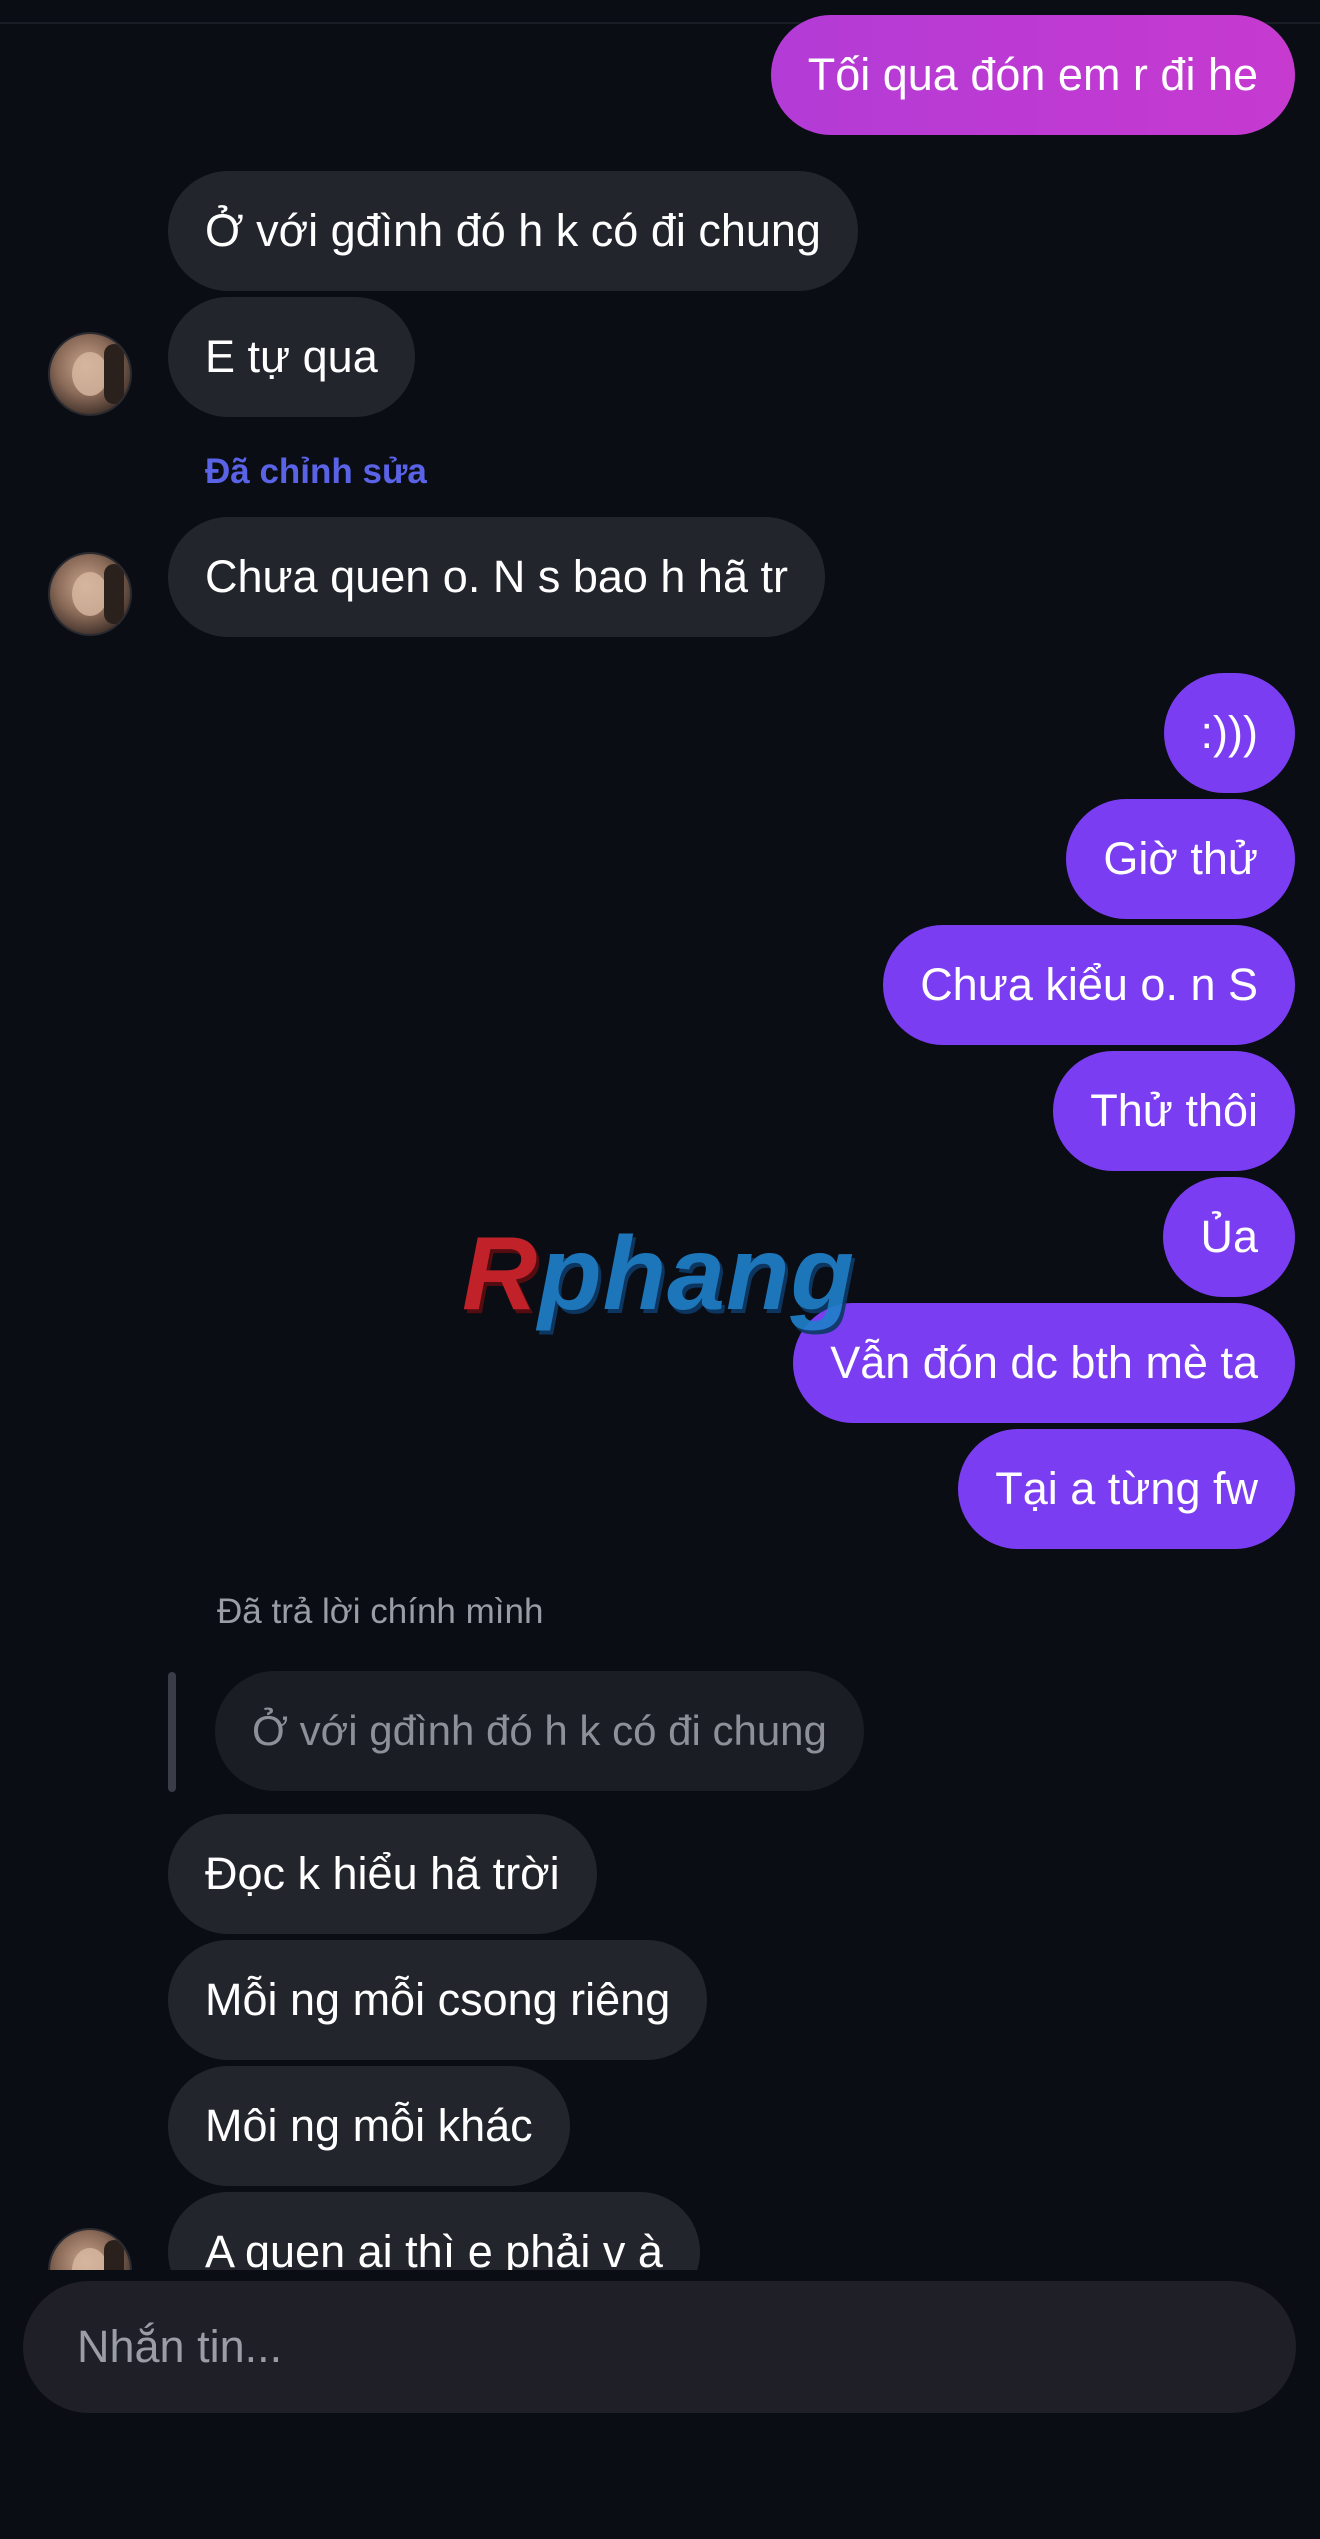  I want to click on outgoing-message: :))), so click(1229, 733).